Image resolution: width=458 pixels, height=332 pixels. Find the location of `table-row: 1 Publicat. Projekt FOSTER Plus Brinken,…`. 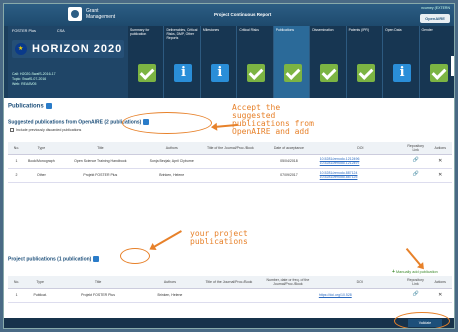

table-row: 1 Publicat. Projekt FOSTER Plus Brinken,… is located at coordinates (230, 295).